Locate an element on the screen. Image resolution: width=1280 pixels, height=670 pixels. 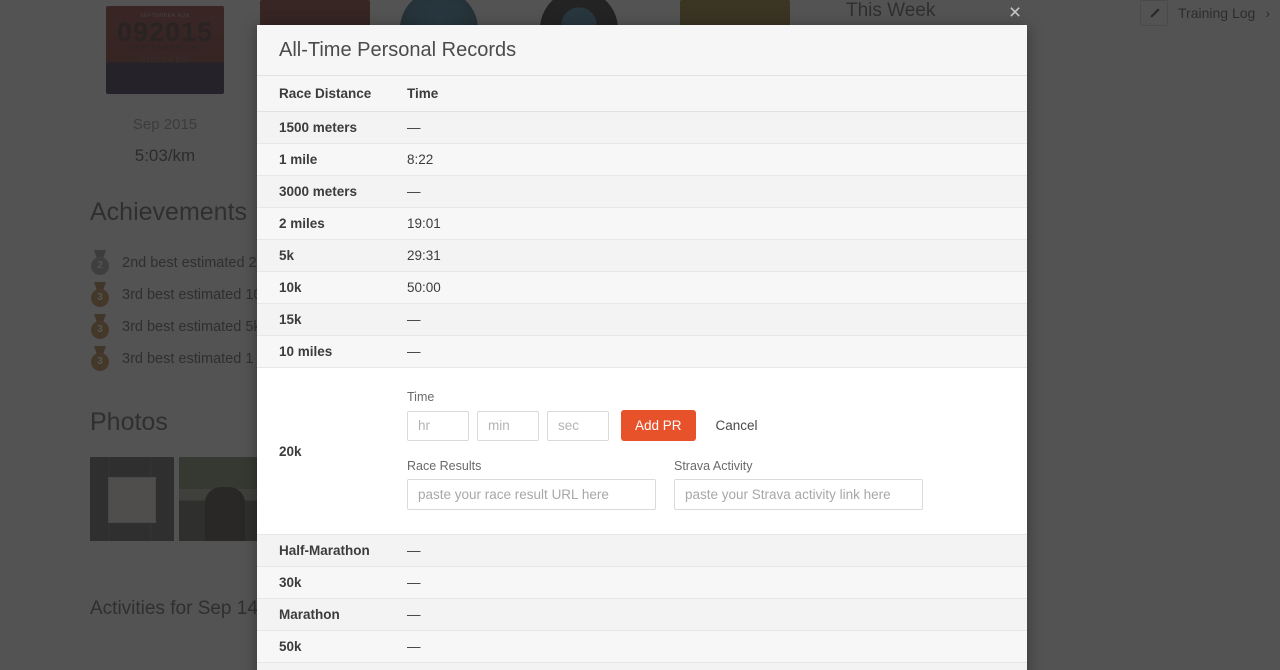
race-distance-cell: 1500 meters is located at coordinates (332, 127).